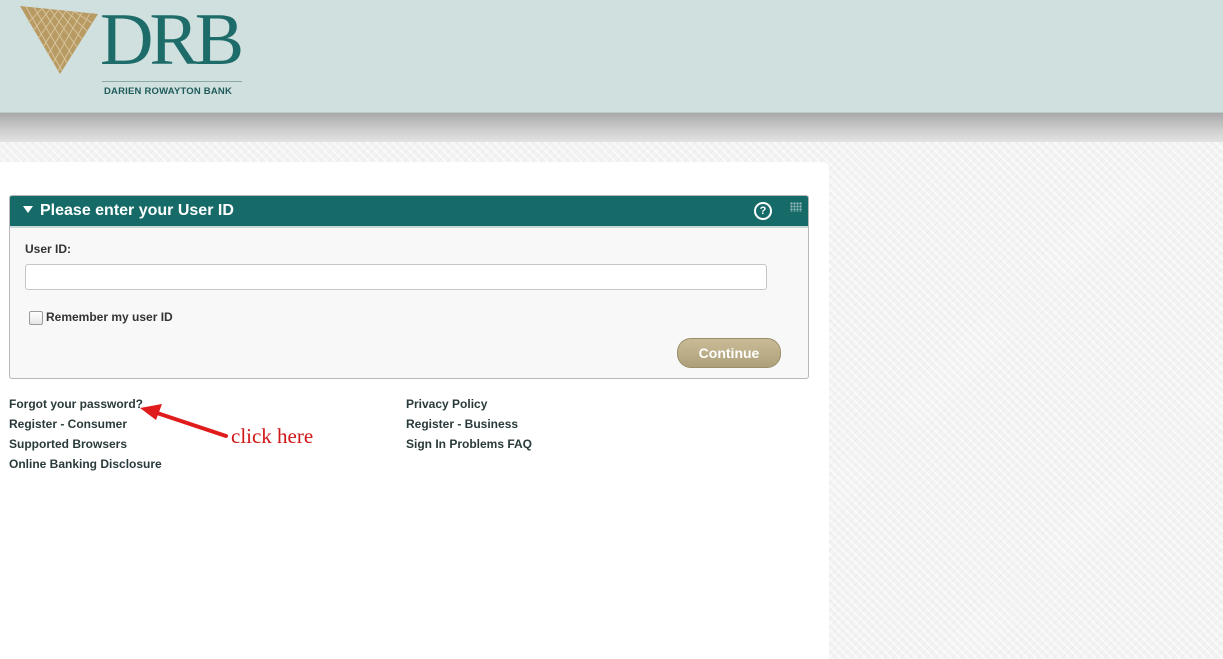 The image size is (1223, 659). I want to click on remember-user-checkbox, so click(36, 318).